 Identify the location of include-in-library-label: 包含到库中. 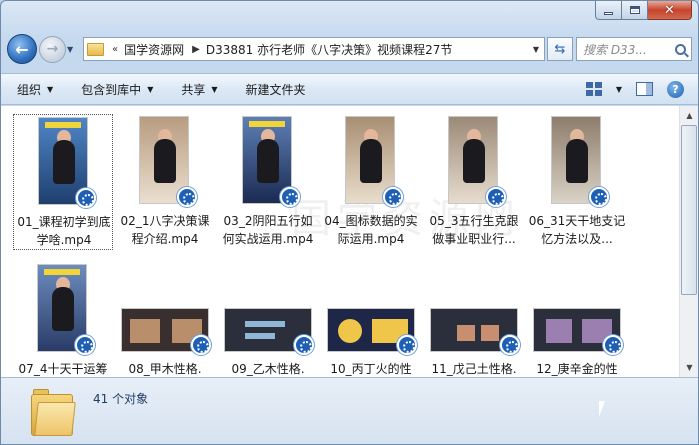
(111, 89).